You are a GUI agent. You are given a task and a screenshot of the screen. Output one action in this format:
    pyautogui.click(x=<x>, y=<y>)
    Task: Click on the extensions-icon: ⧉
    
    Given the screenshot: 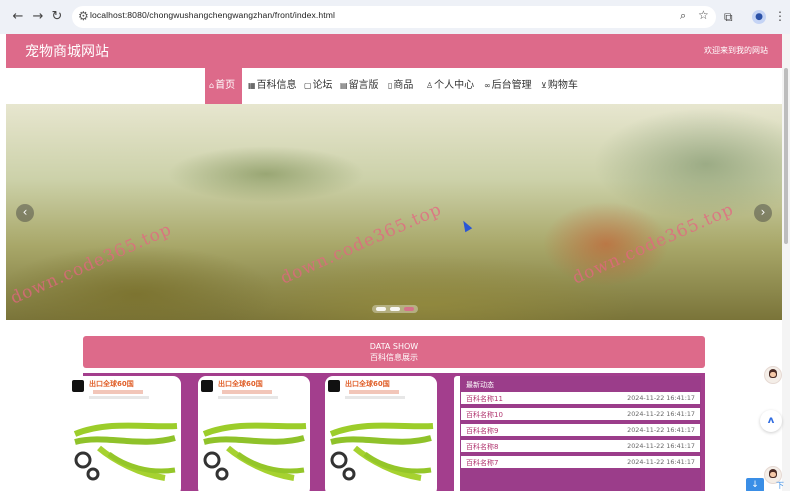 What is the action you would take?
    pyautogui.click(x=728, y=17)
    